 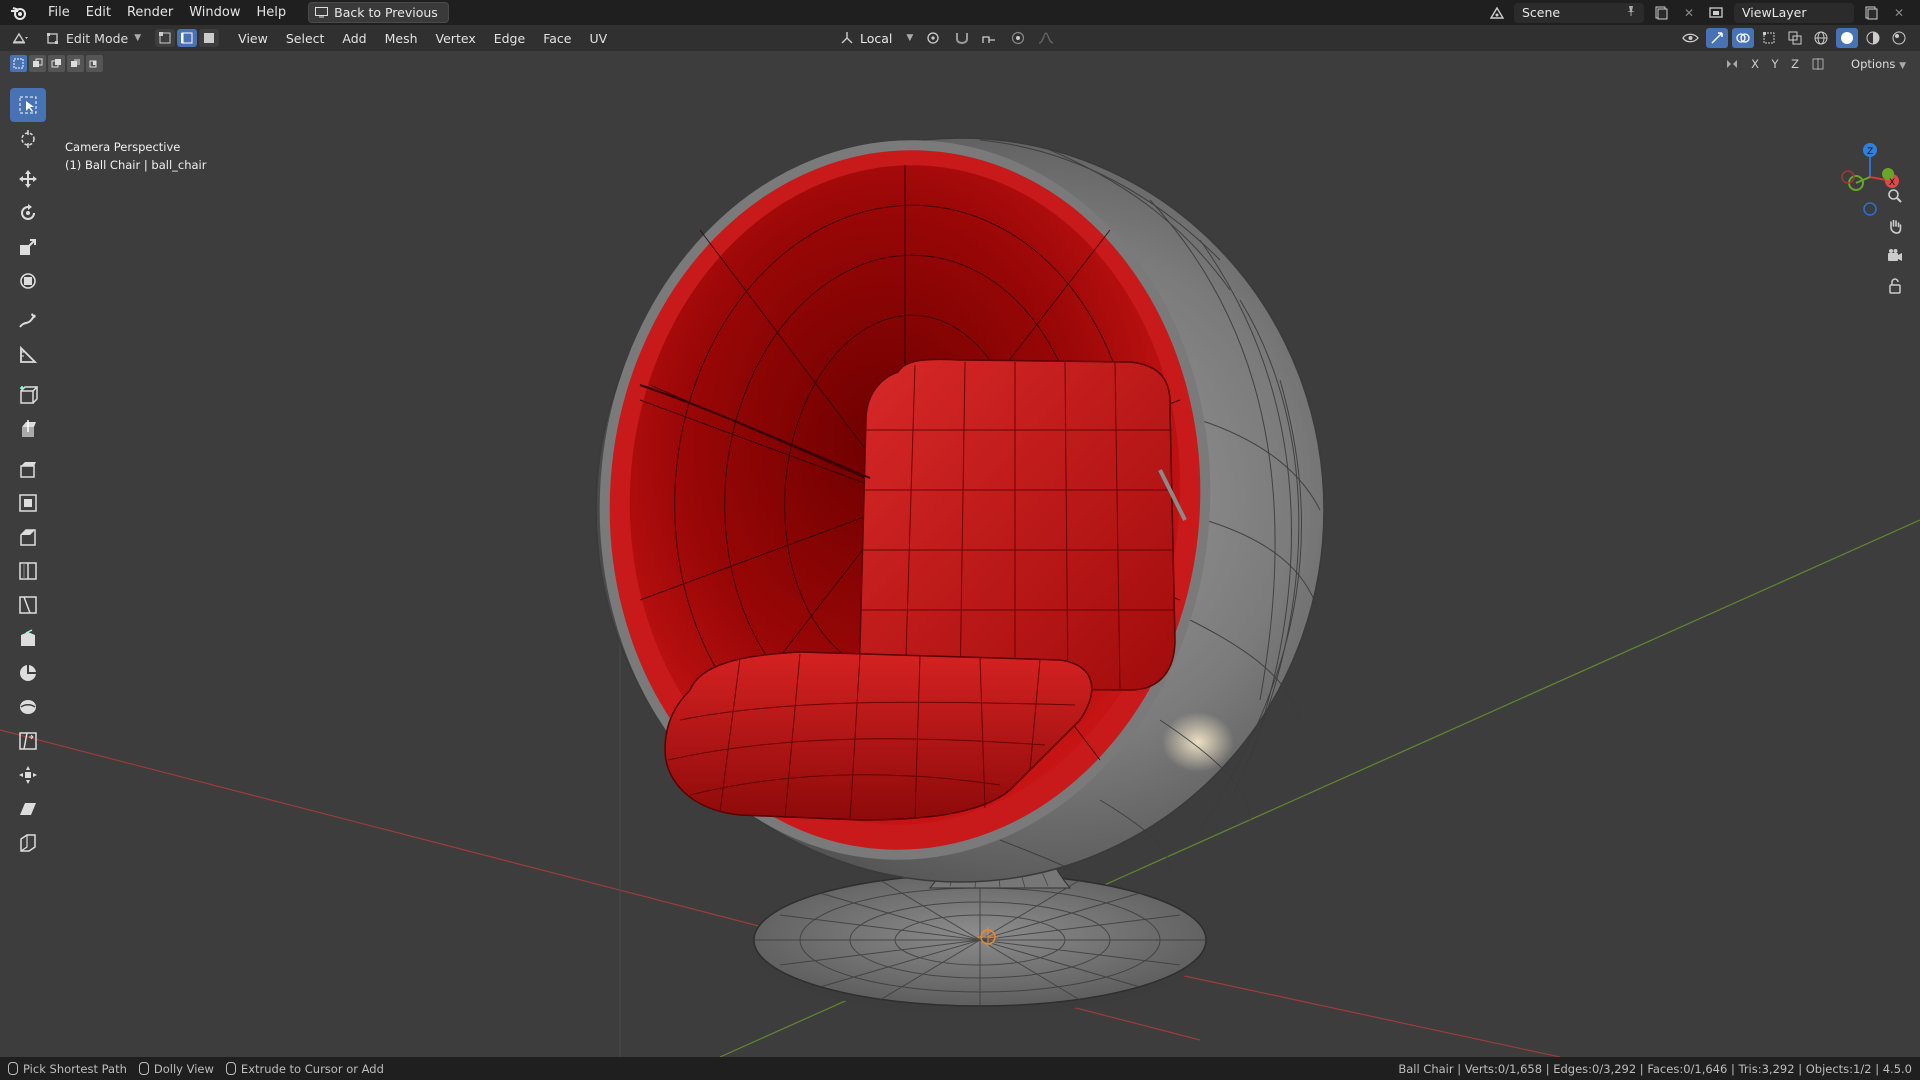 What do you see at coordinates (1775, 64) in the screenshot?
I see `mirror-y-toggle: Y` at bounding box center [1775, 64].